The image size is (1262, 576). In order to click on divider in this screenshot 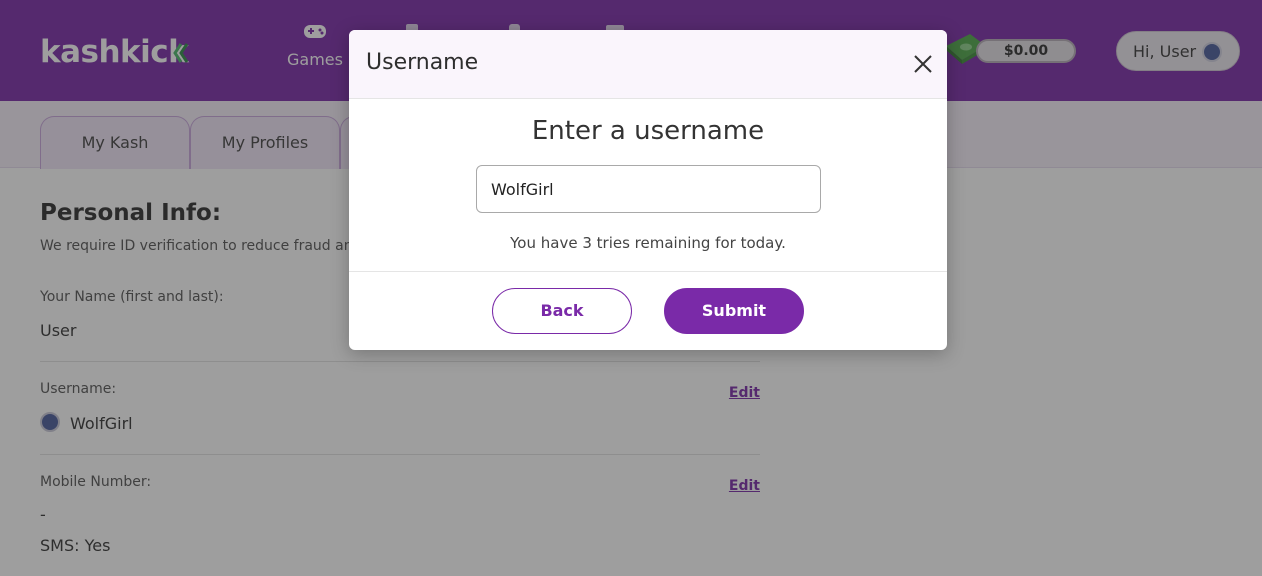, I will do `click(648, 271)`.